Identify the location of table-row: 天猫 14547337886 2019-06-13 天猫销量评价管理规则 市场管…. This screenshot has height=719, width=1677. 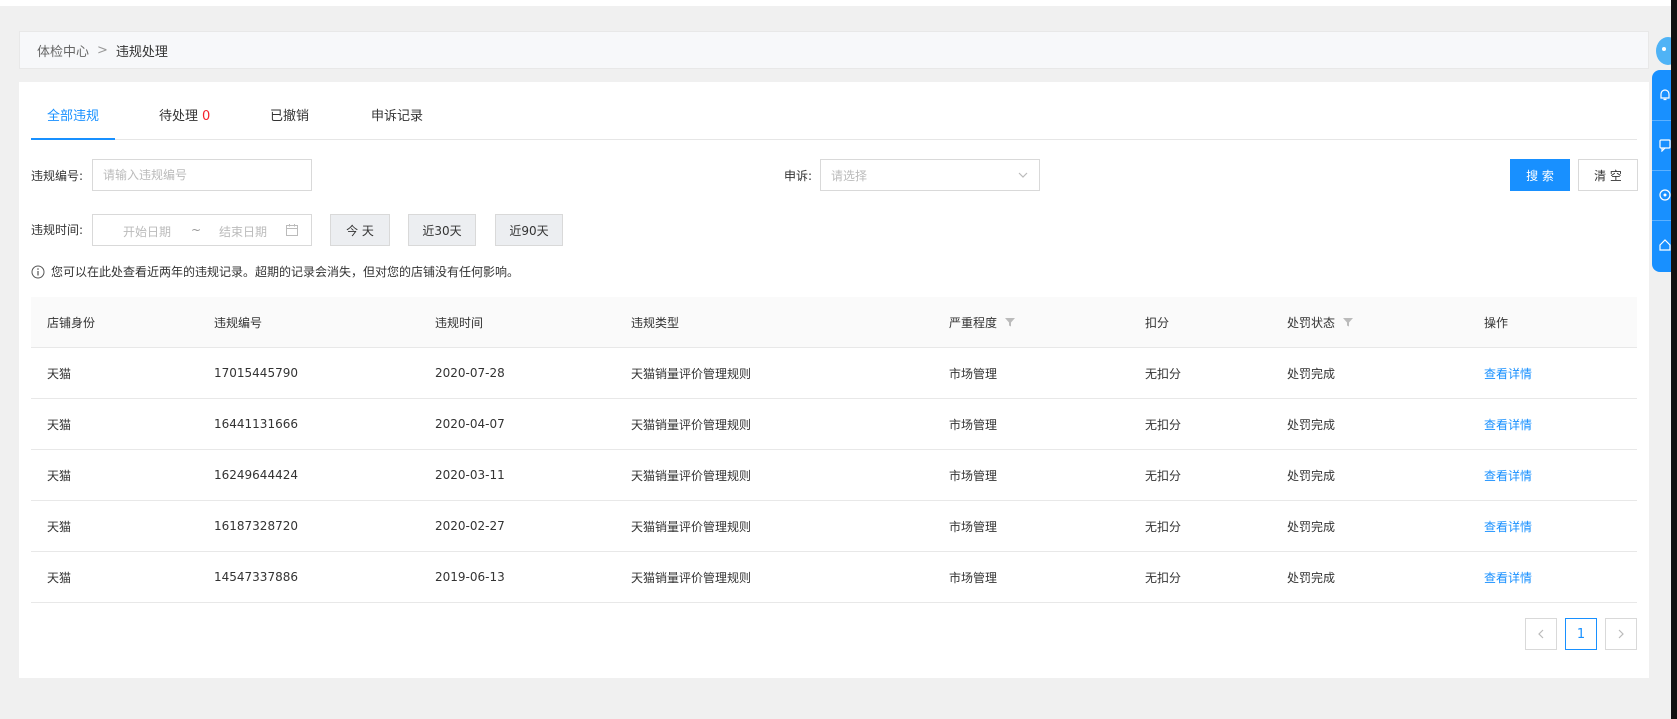
(834, 577).